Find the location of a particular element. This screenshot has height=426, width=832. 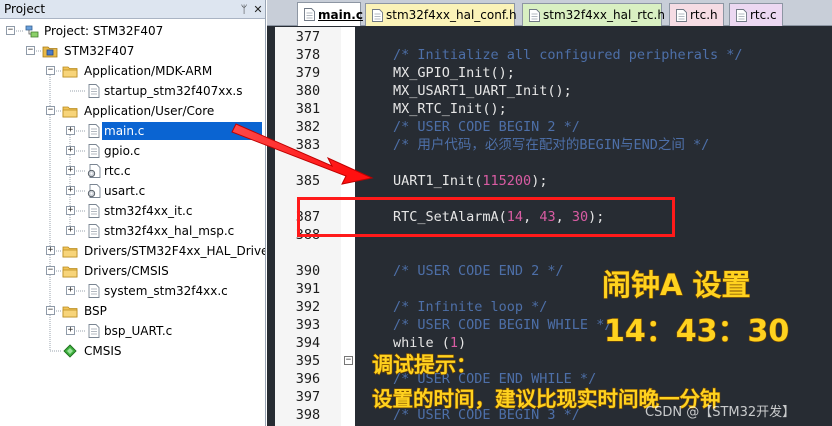

code-line: /* USER CODE BEGIN 2 */ is located at coordinates (486, 127).